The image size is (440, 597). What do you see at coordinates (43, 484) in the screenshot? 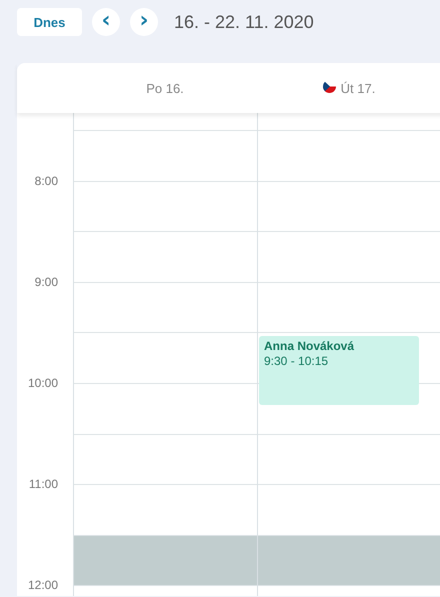
I see `time-label: 11:00` at bounding box center [43, 484].